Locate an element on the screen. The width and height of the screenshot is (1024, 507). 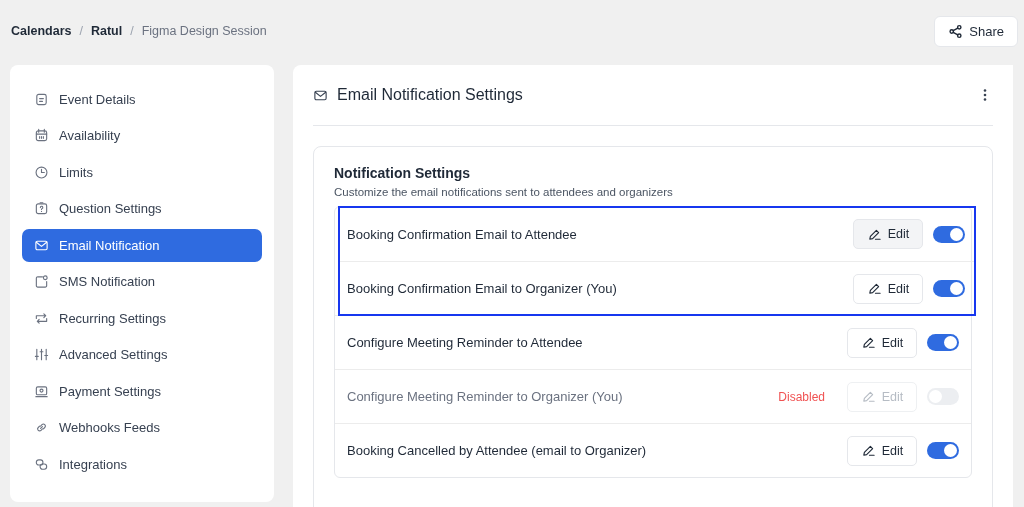
payment-icon is located at coordinates (41, 391).